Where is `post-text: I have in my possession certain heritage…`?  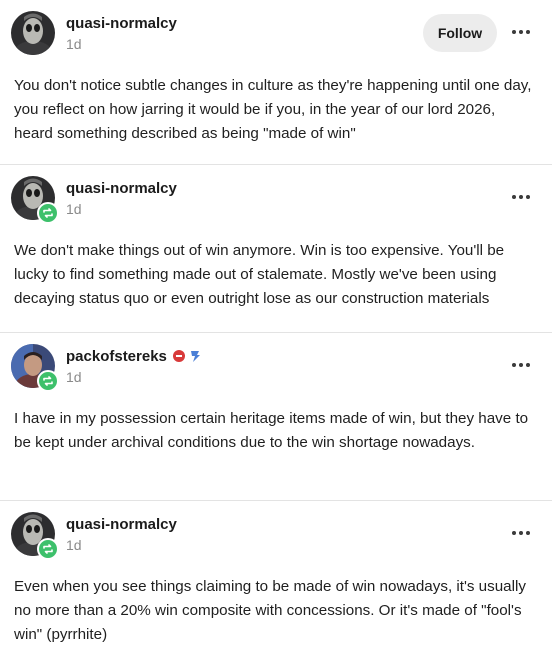
post-text: I have in my possession certain heritage… is located at coordinates (271, 430).